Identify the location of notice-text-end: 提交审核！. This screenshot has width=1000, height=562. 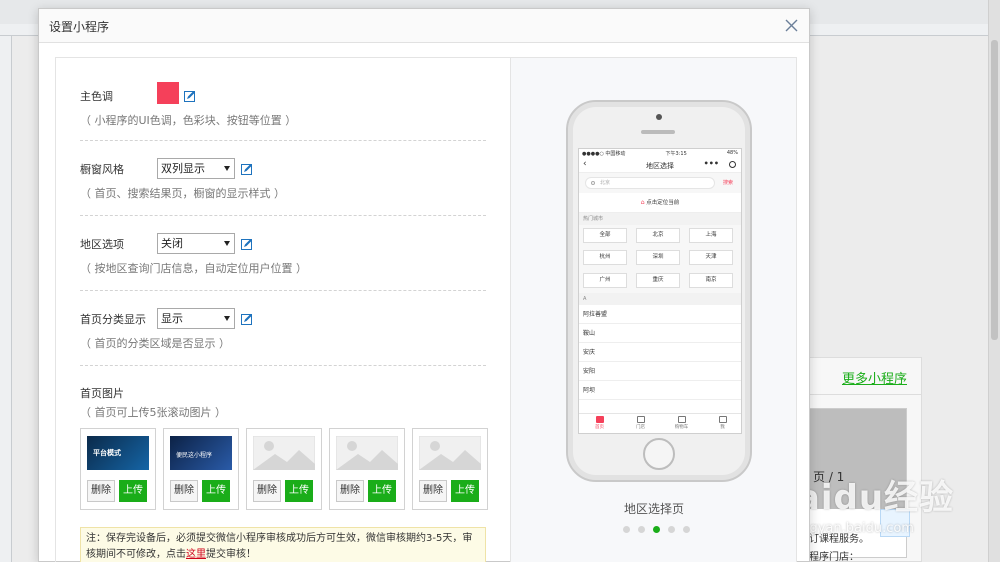
(231, 554).